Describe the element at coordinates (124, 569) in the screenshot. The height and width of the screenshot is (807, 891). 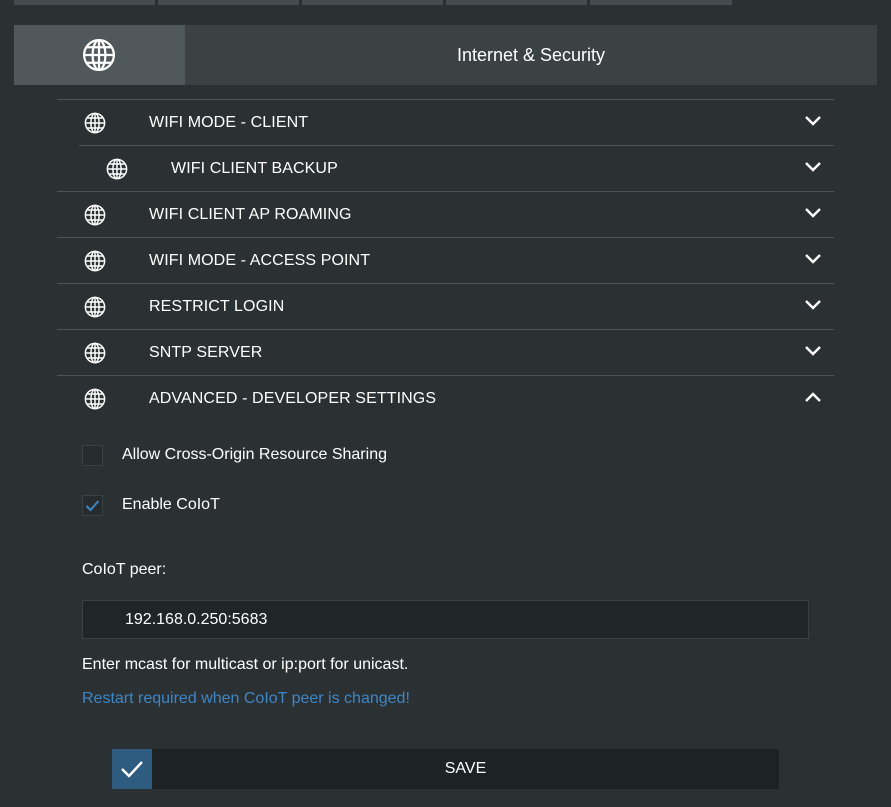
I see `coiot-peer-label: CoIoT peer:` at that location.